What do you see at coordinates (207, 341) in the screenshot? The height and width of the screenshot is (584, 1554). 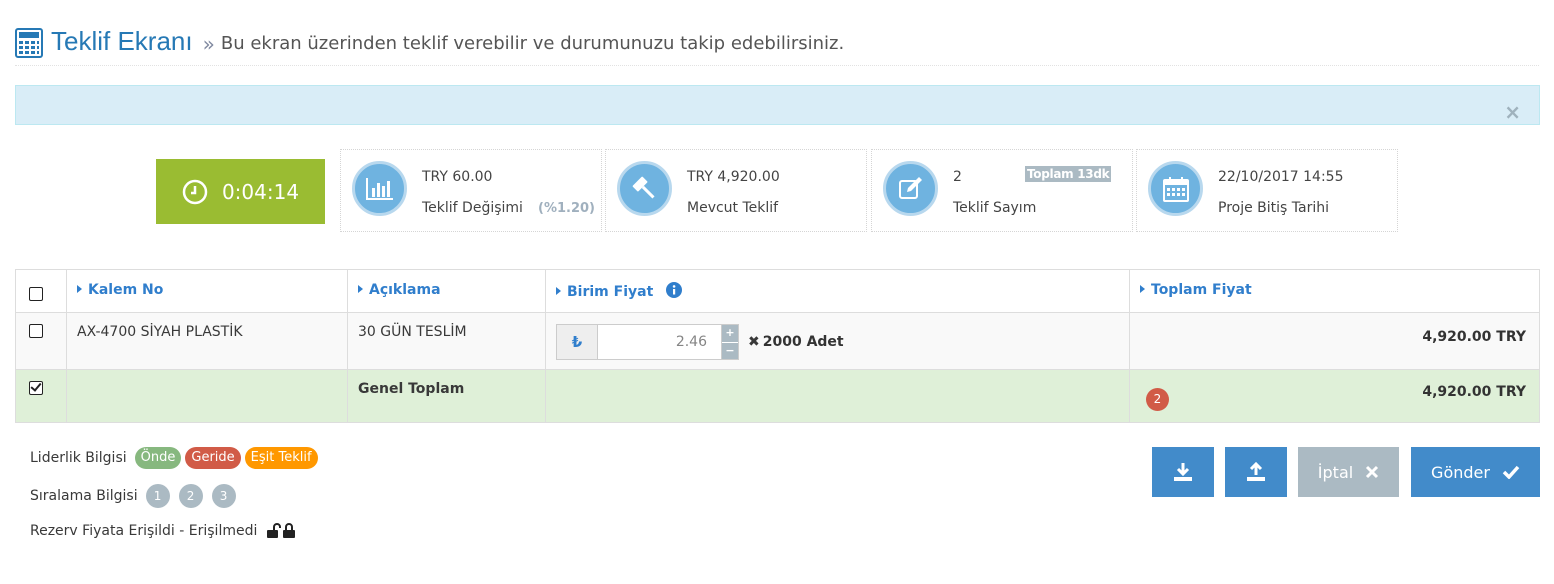 I see `row-kalem-no: AX-4700 SİYAH PLASTİK` at bounding box center [207, 341].